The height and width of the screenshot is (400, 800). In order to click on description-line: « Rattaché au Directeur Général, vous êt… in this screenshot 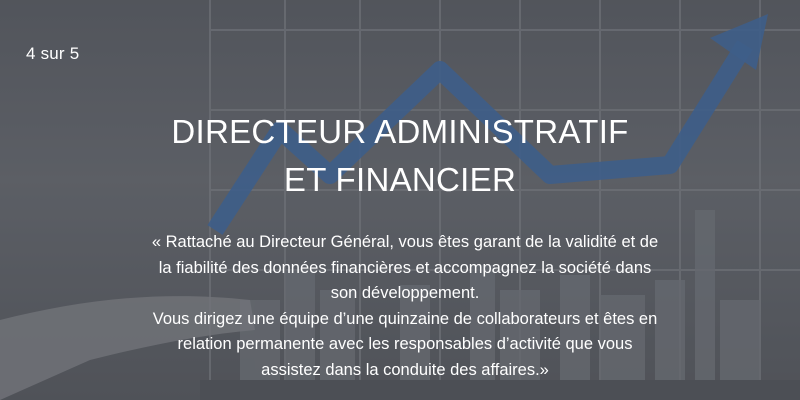, I will do `click(405, 242)`.